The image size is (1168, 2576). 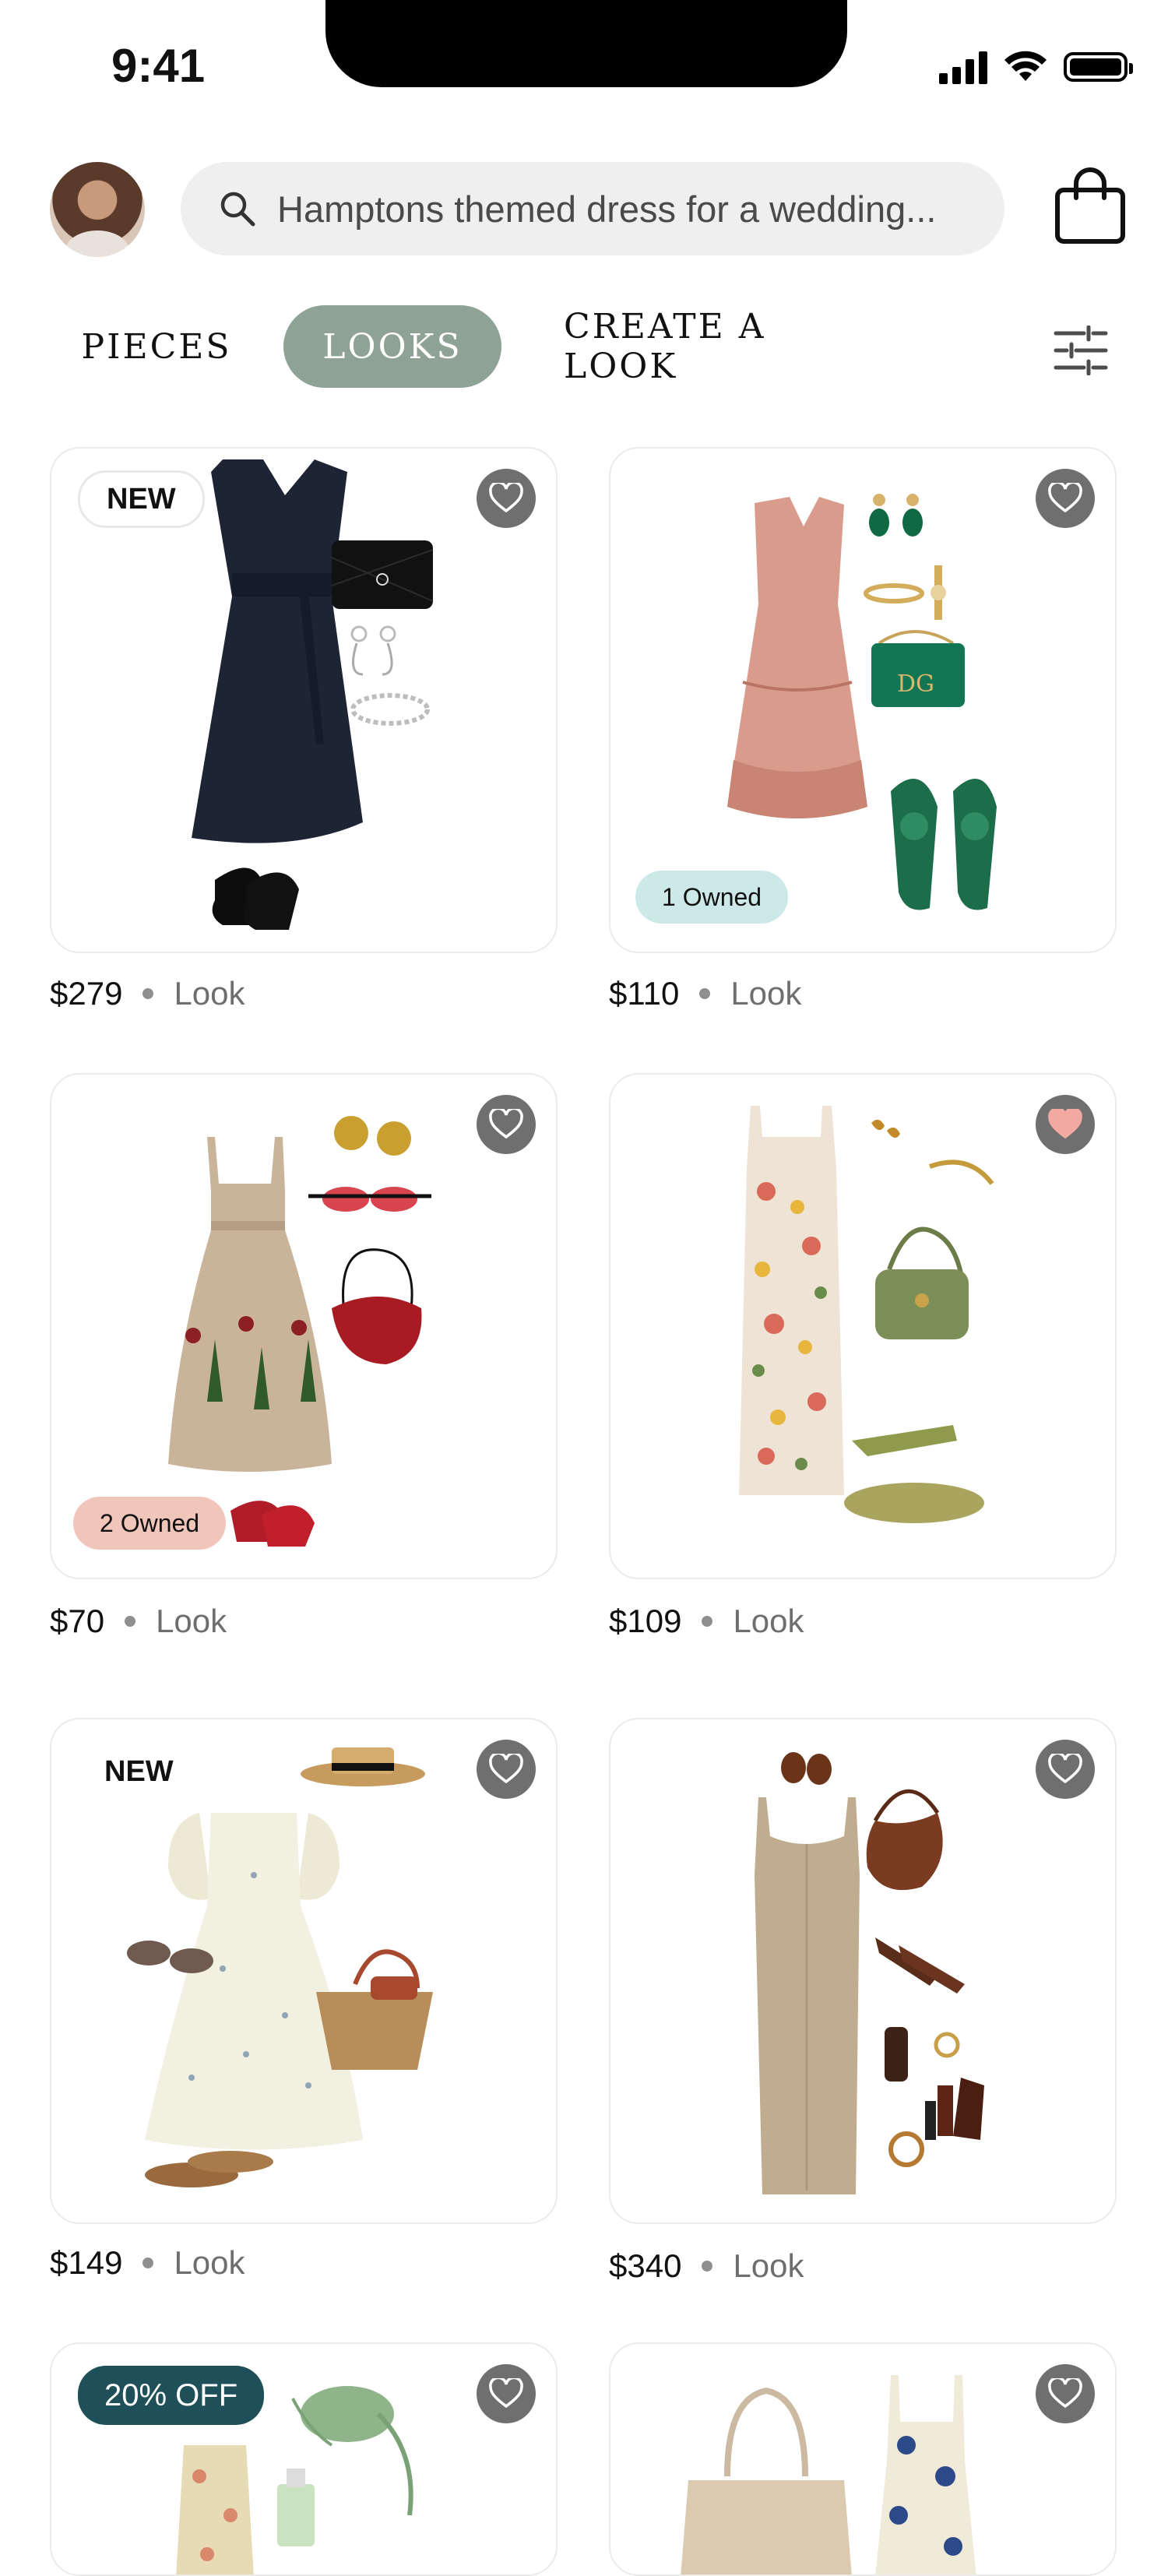 I want to click on look-caption-1: $279 Look, so click(x=147, y=993).